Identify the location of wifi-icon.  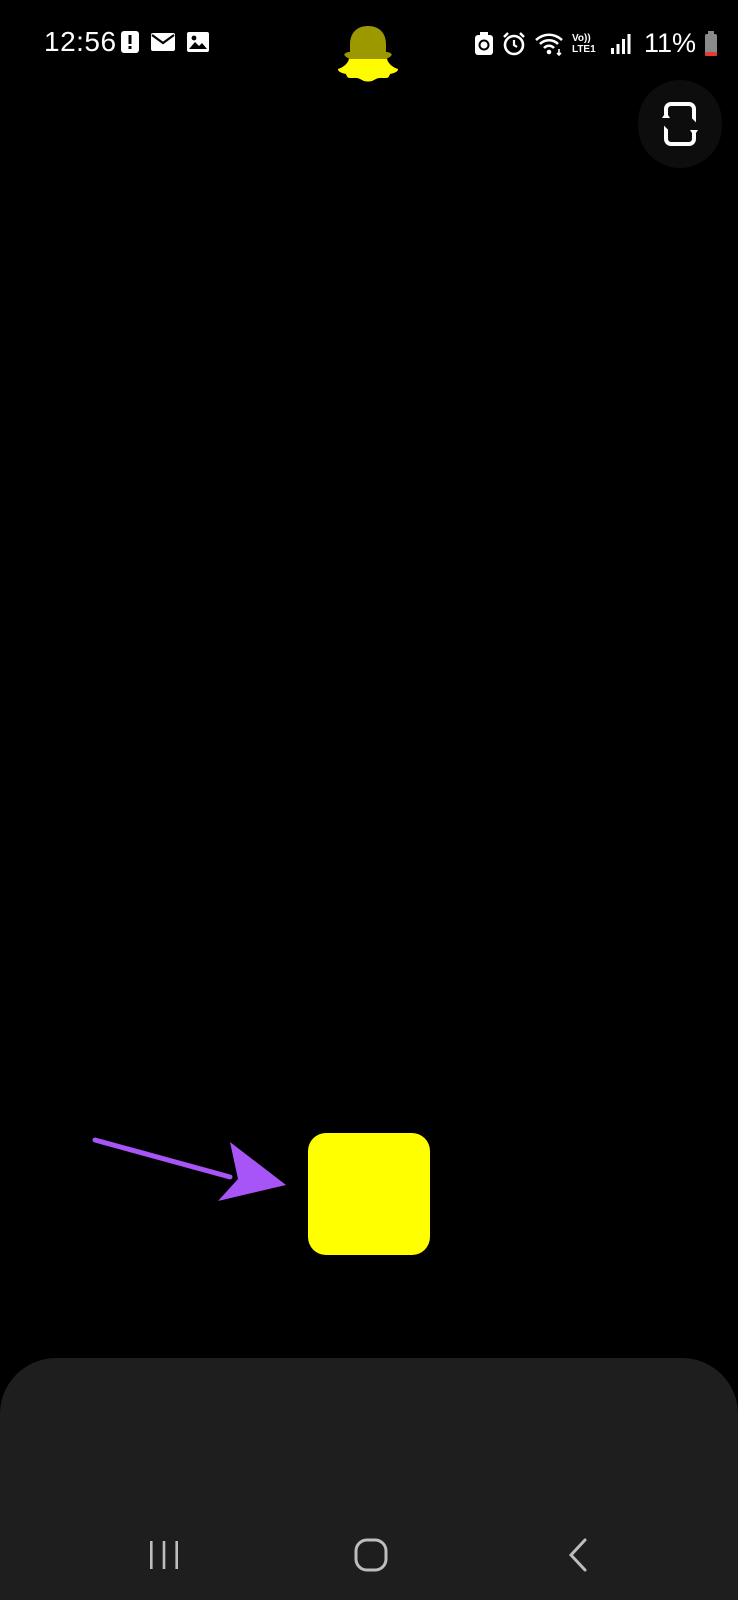
(549, 44).